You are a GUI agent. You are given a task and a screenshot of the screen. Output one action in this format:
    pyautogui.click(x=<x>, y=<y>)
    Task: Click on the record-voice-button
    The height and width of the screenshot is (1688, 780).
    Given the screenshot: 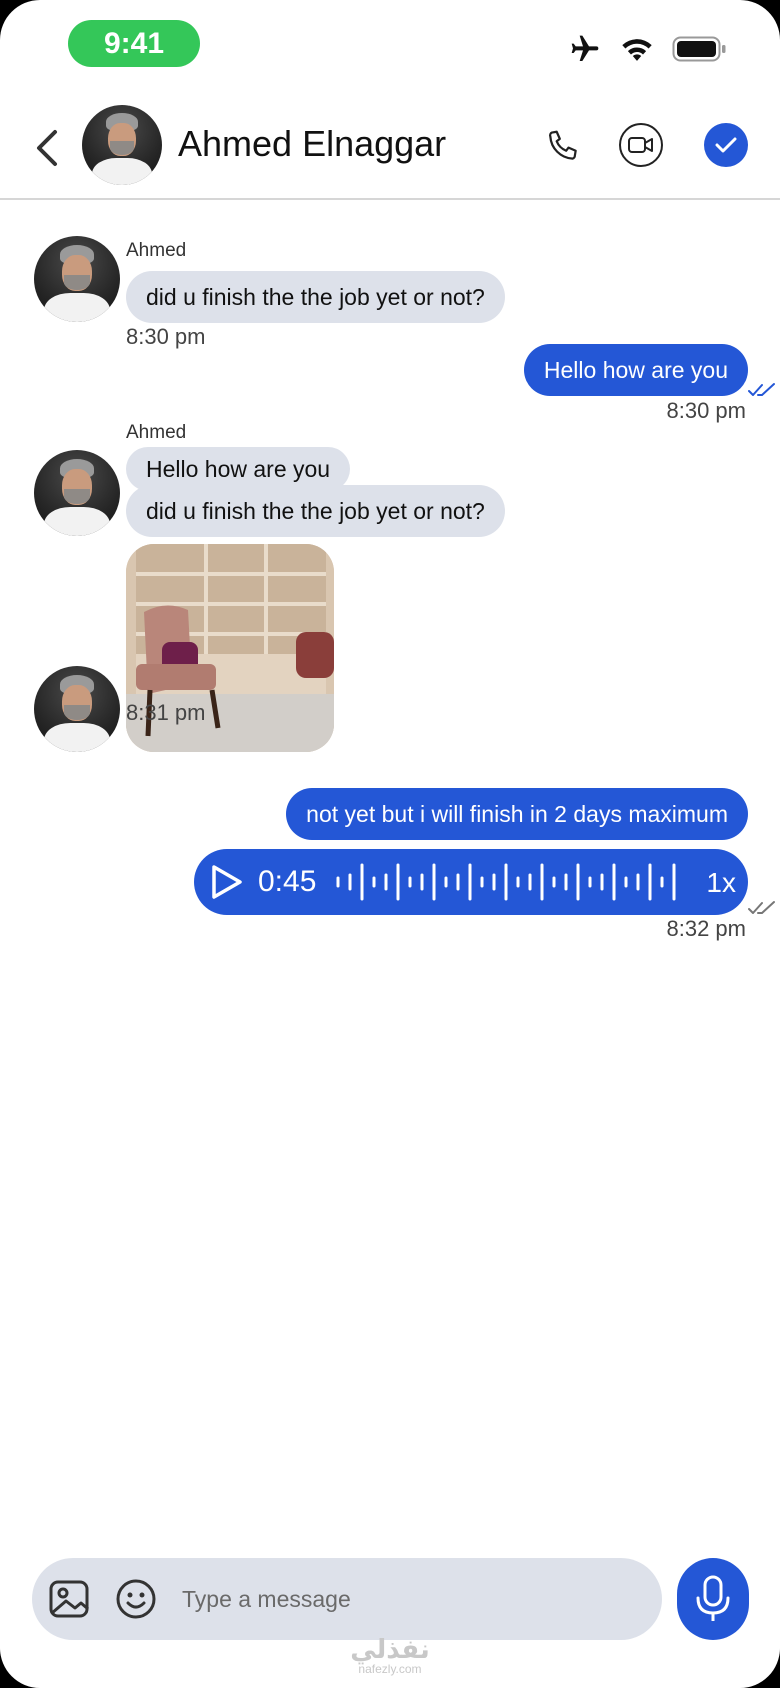 What is the action you would take?
    pyautogui.click(x=713, y=1599)
    